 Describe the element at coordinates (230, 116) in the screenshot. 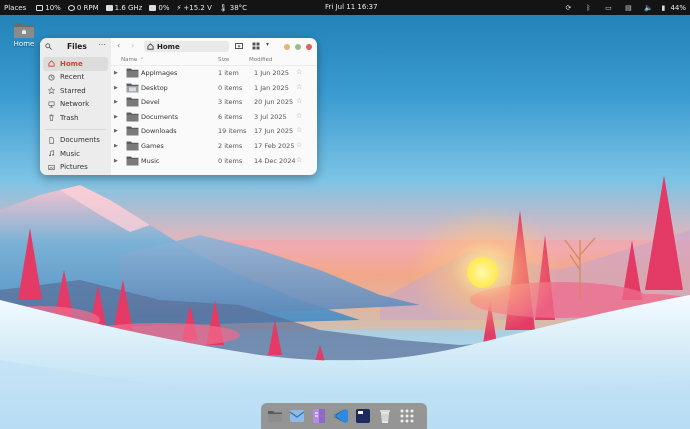

I see `file-size: 6 items` at that location.